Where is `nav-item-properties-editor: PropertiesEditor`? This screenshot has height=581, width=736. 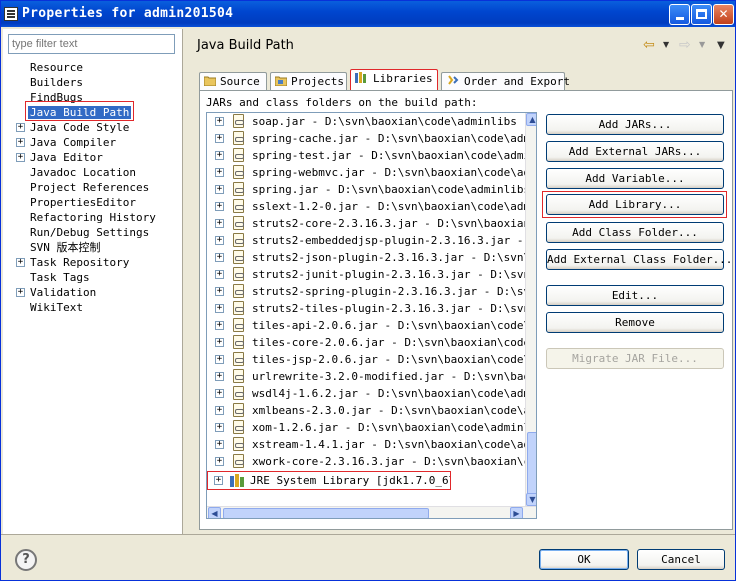
nav-item-properties-editor: PropertiesEditor is located at coordinates (83, 202).